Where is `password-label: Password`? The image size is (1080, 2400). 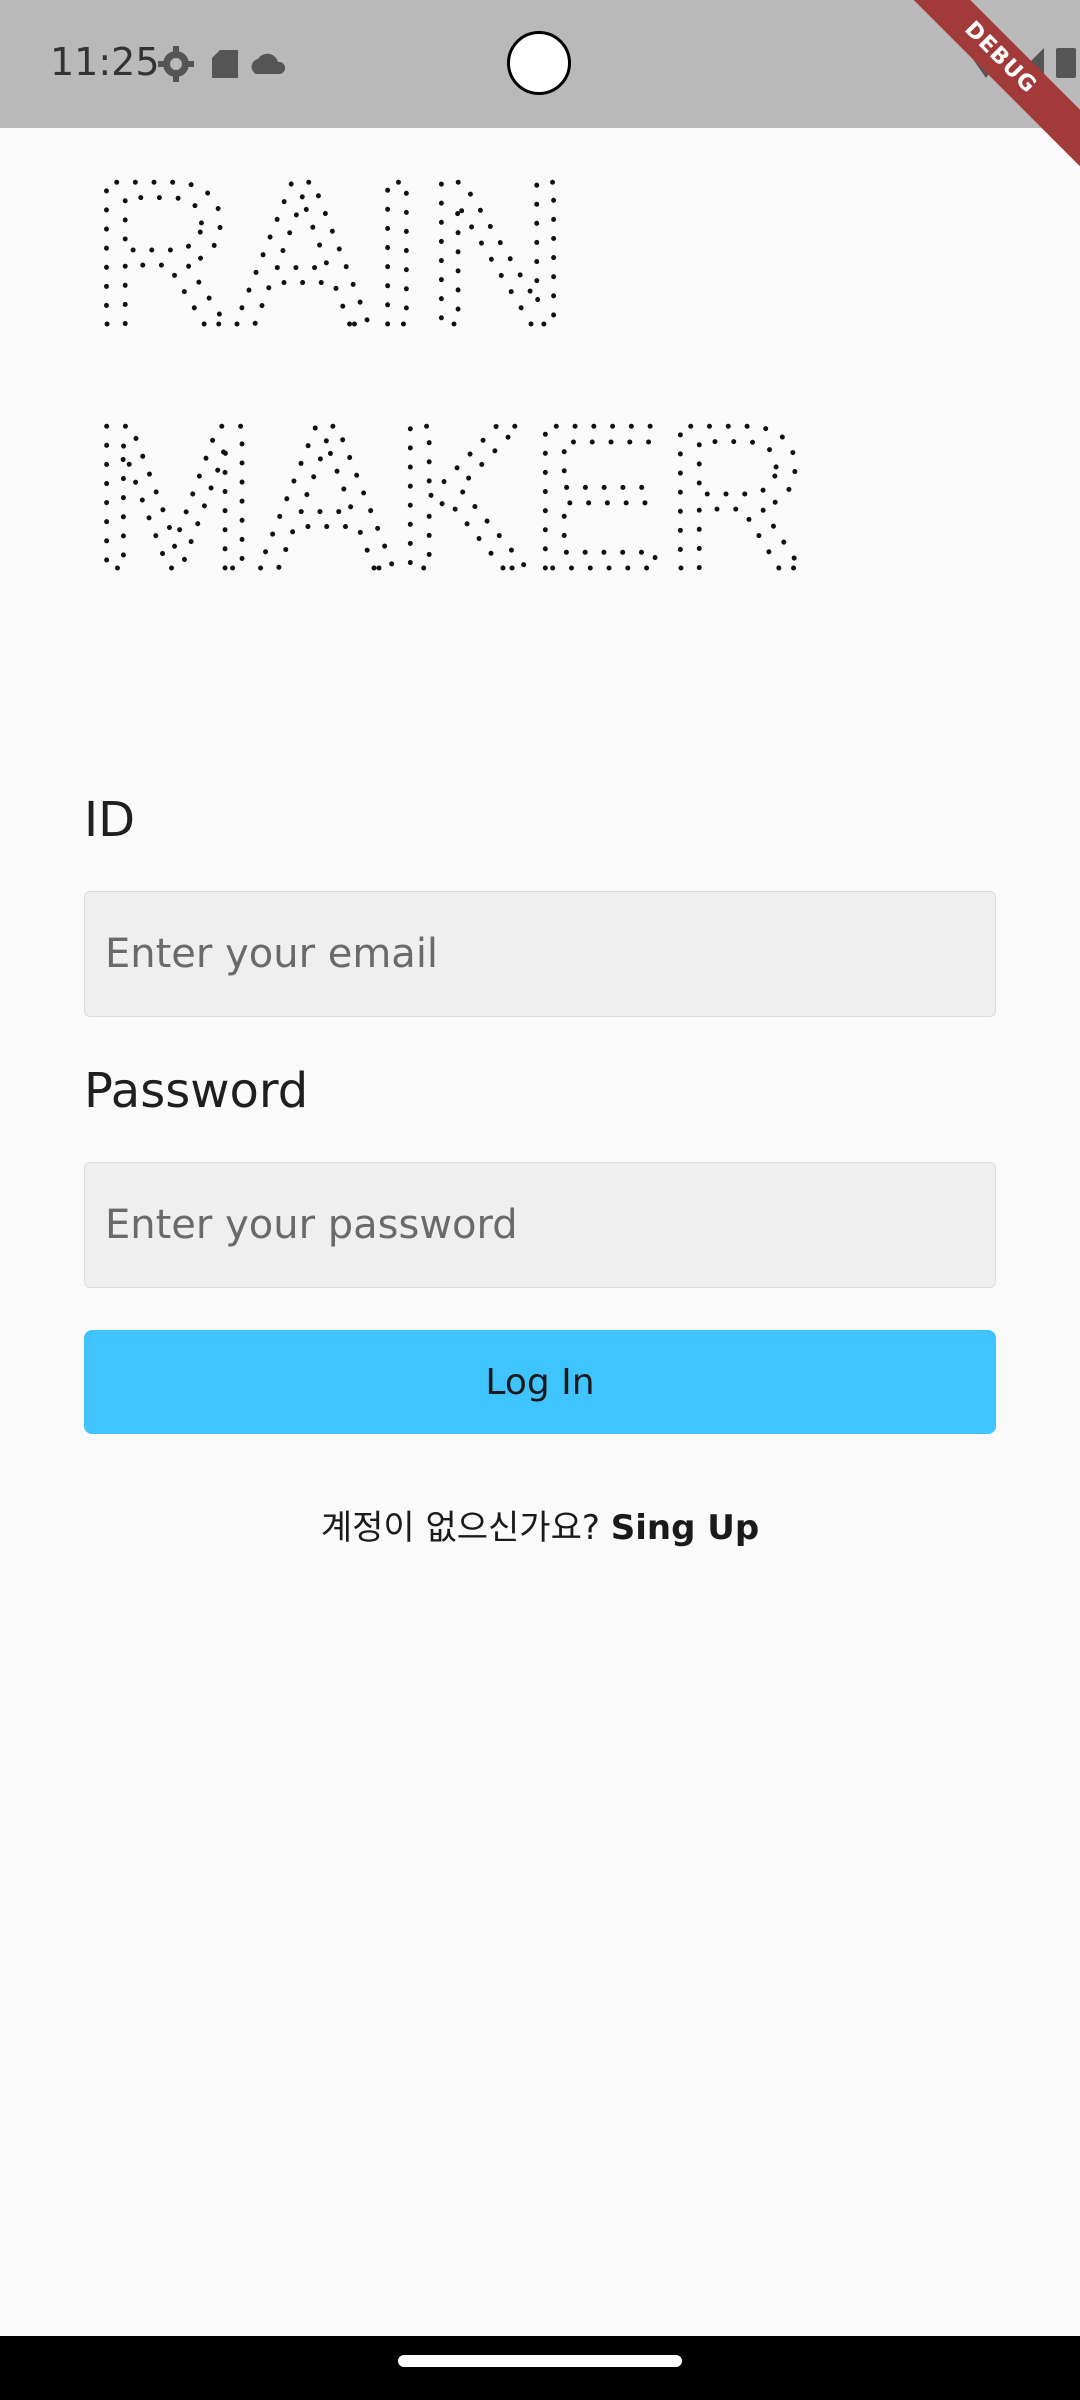
password-label: Password is located at coordinates (196, 1091).